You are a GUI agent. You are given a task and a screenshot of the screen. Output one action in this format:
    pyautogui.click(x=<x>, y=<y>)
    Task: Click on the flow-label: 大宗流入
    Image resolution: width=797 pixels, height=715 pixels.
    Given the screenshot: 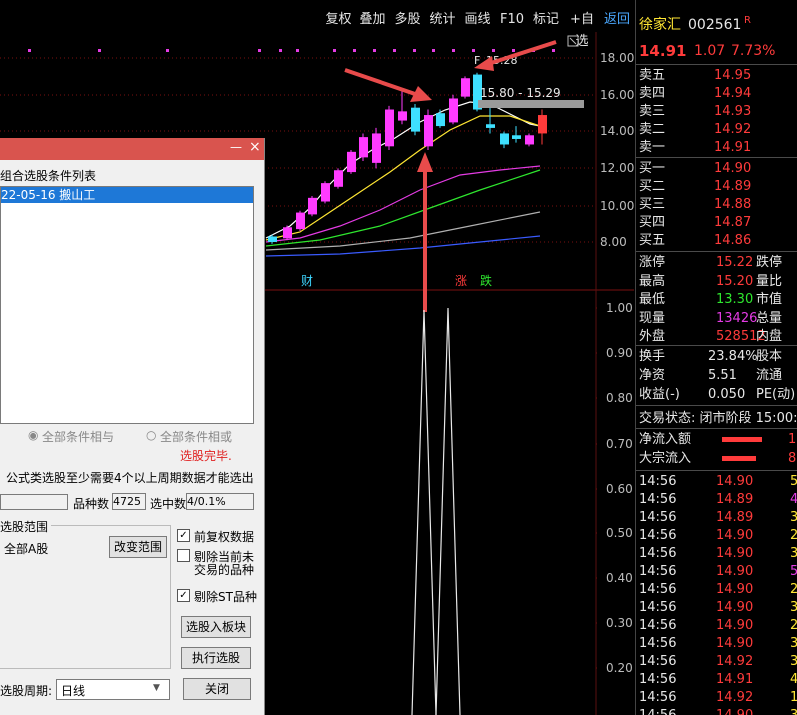 What is the action you would take?
    pyautogui.click(x=665, y=458)
    